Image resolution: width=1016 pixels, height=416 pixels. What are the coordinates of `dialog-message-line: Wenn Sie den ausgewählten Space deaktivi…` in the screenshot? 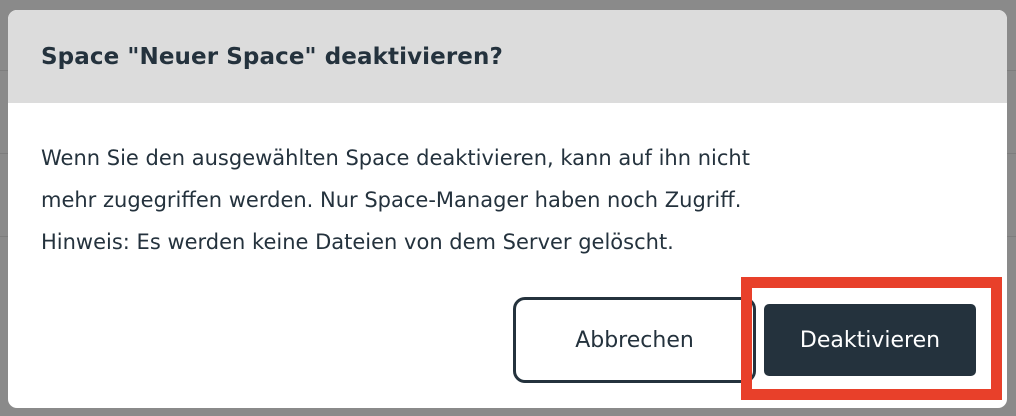 It's located at (395, 158).